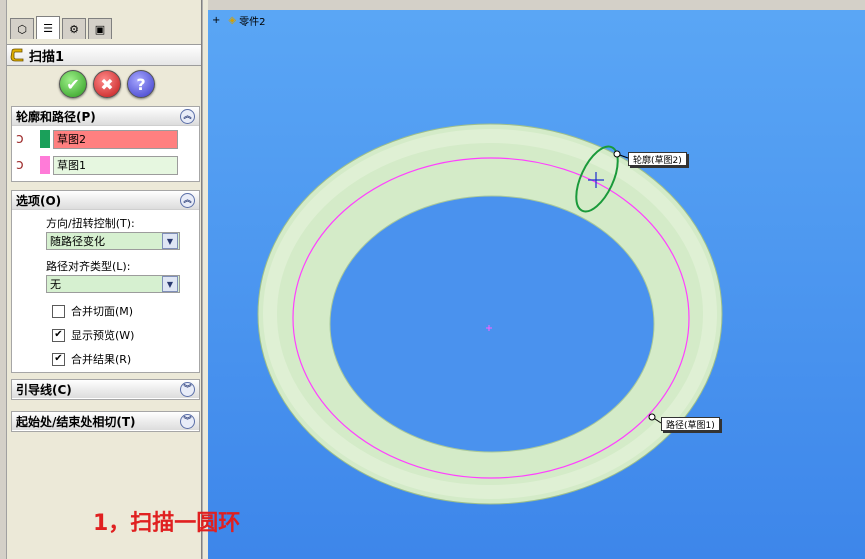 This screenshot has width=865, height=559. I want to click on path-callout-text: 路径(草图1), so click(690, 425).